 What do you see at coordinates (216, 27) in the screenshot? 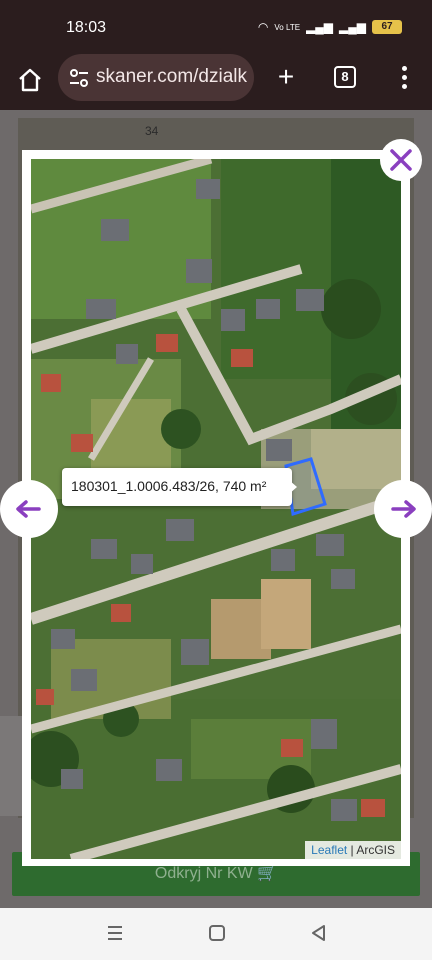
I see `status-bar: 18:03 ◠ Vo LTE ▂▄▆ ▂▄▆ 67` at bounding box center [216, 27].